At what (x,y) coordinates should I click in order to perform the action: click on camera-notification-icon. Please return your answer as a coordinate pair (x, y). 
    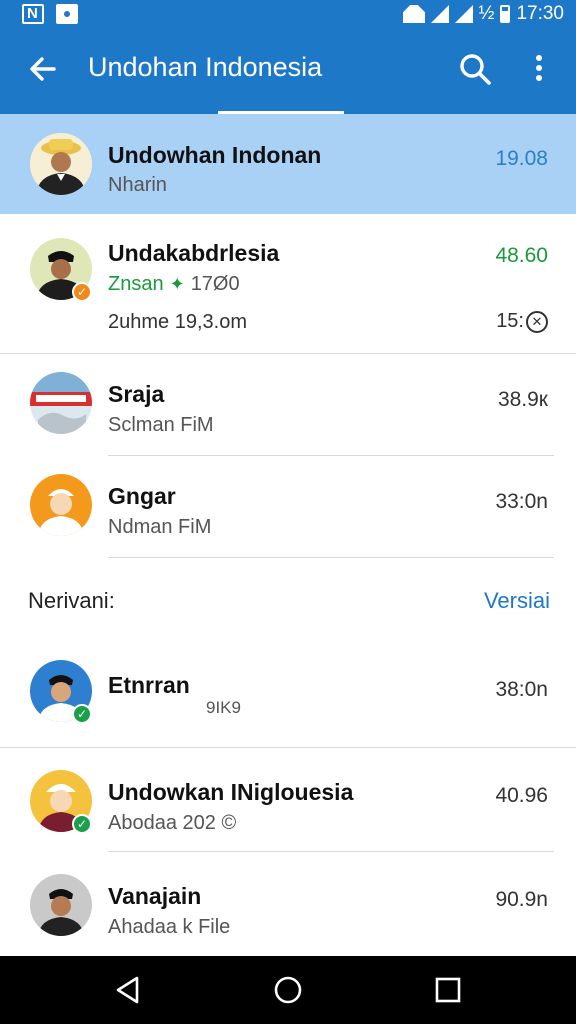
    Looking at the image, I should click on (67, 14).